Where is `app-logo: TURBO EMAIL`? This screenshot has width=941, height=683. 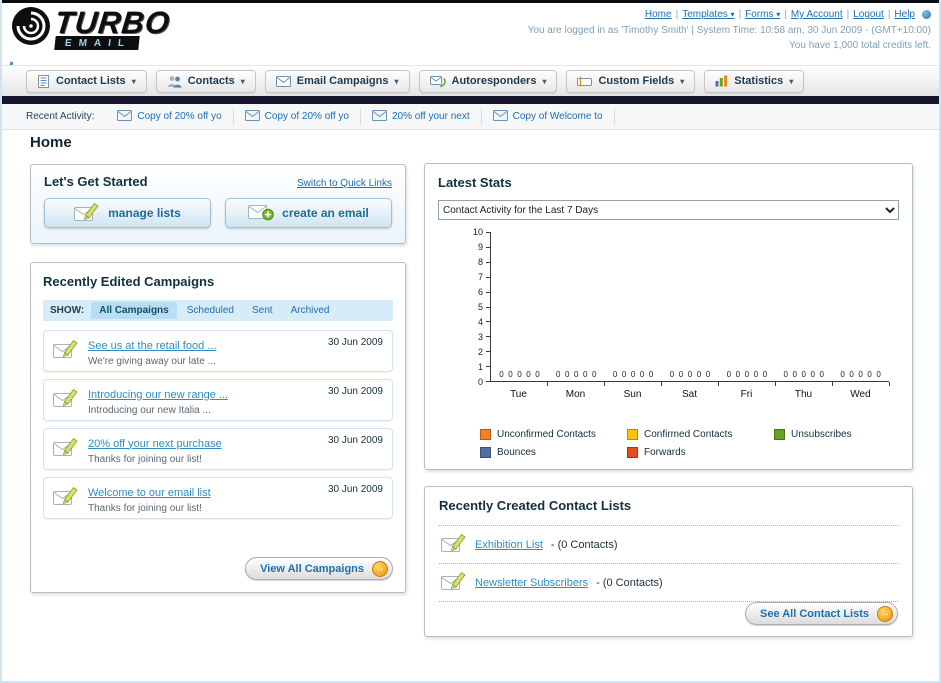 app-logo: TURBO EMAIL is located at coordinates (91, 28).